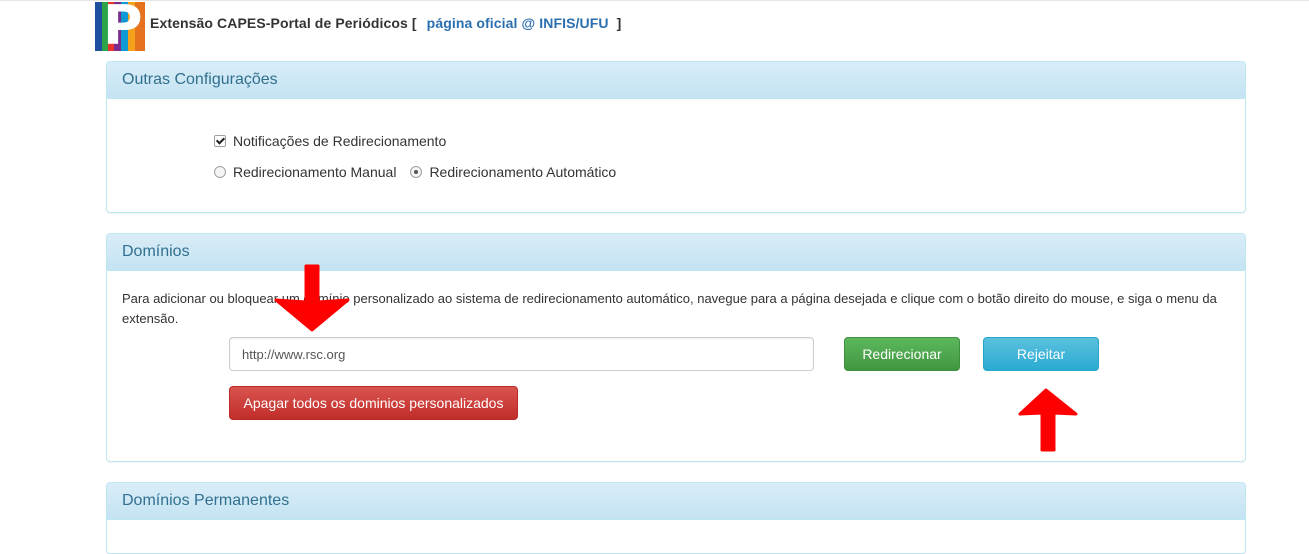 This screenshot has width=1309, height=554. Describe the element at coordinates (902, 354) in the screenshot. I see `redirect-button: Redirecionar` at that location.